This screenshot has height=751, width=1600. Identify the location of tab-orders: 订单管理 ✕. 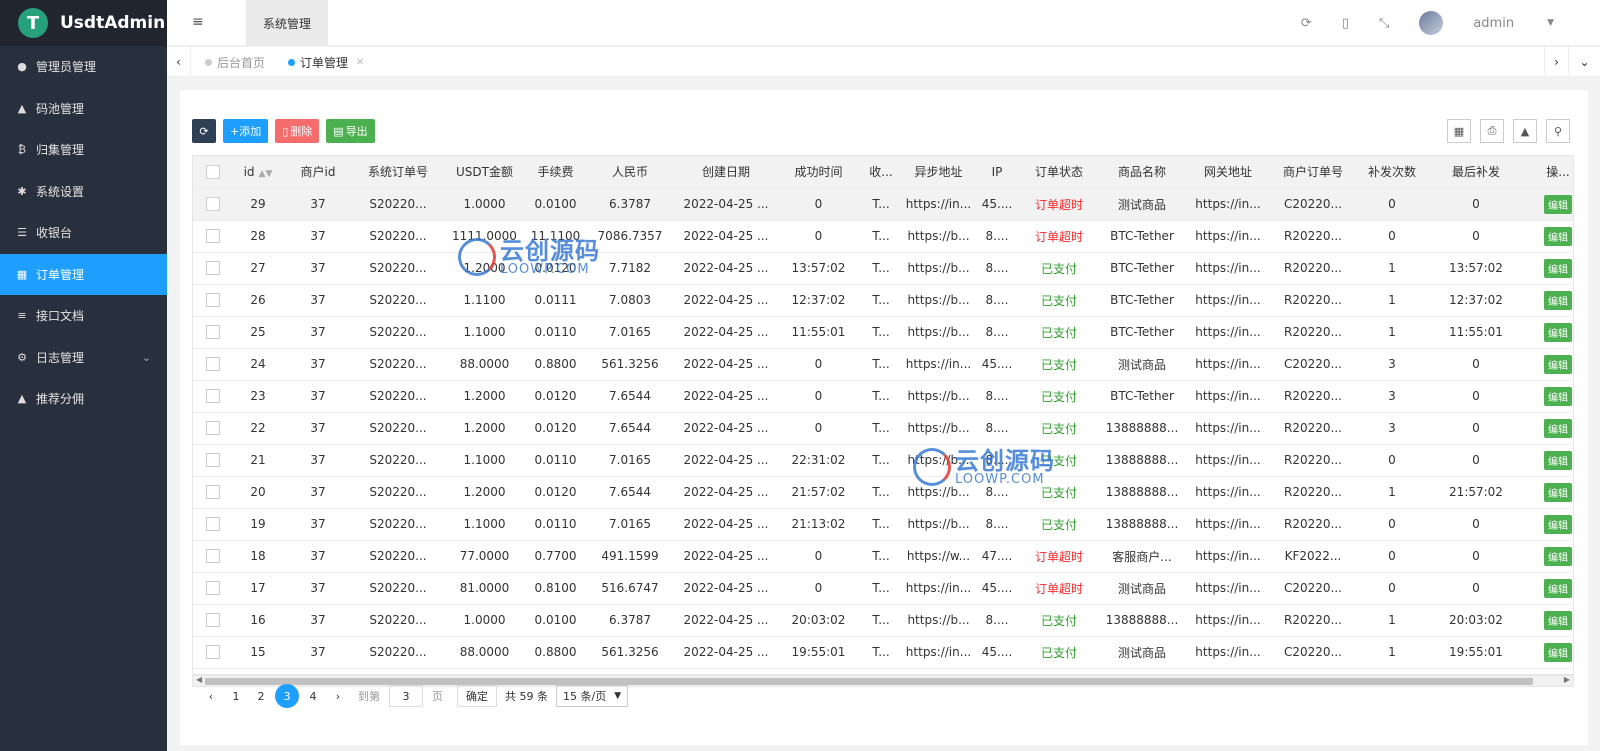
(326, 62).